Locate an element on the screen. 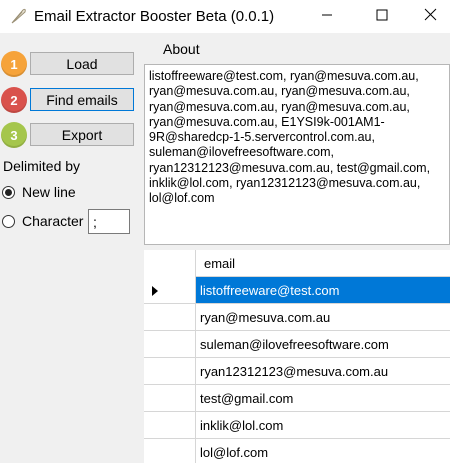  maximize-button is located at coordinates (382, 16).